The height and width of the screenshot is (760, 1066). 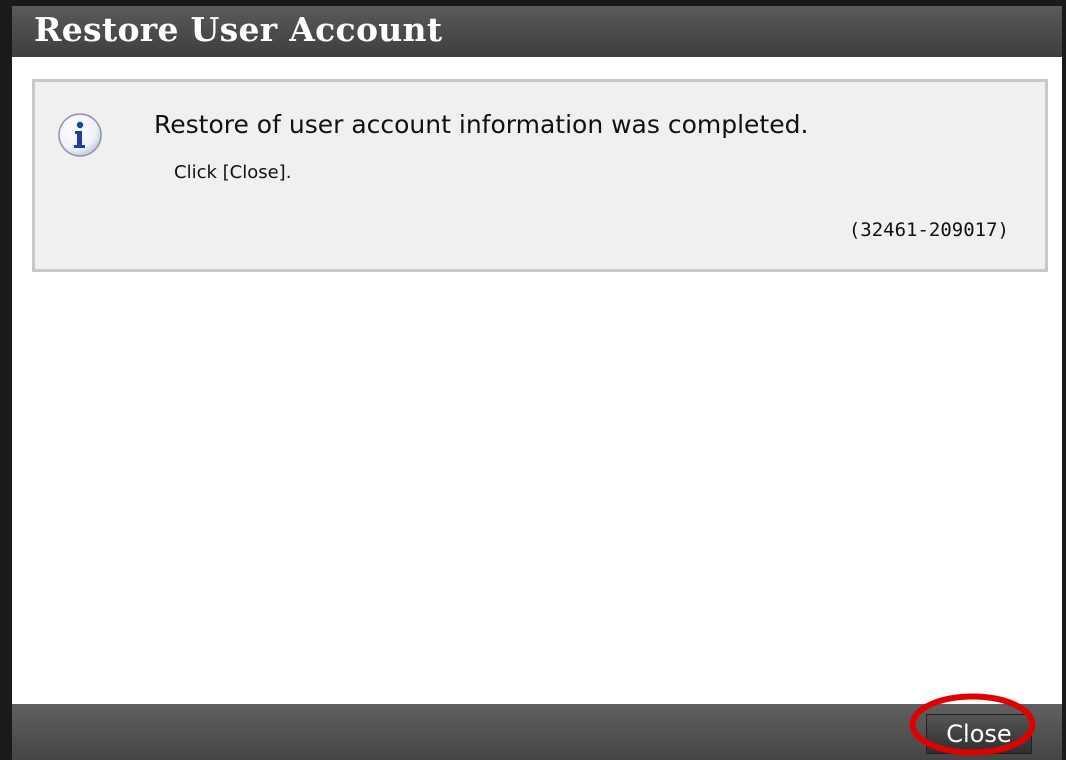 I want to click on dialog-title: Restore User Account, so click(x=238, y=29).